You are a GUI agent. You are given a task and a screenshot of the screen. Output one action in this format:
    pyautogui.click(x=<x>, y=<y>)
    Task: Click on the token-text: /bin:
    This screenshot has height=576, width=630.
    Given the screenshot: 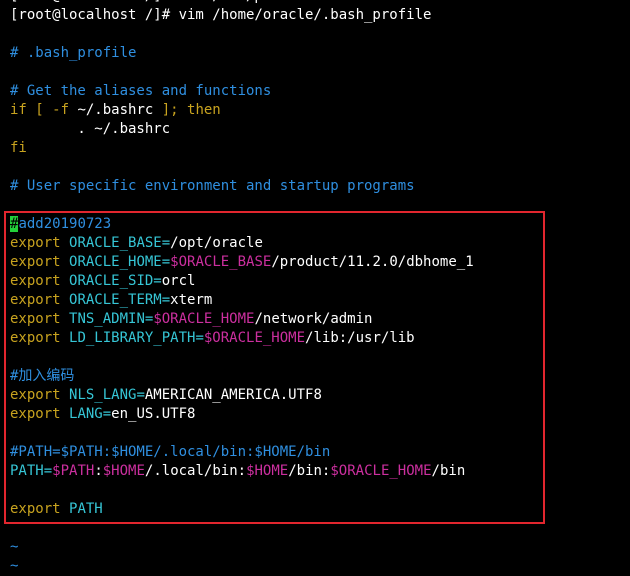 What is the action you would take?
    pyautogui.click(x=309, y=471)
    